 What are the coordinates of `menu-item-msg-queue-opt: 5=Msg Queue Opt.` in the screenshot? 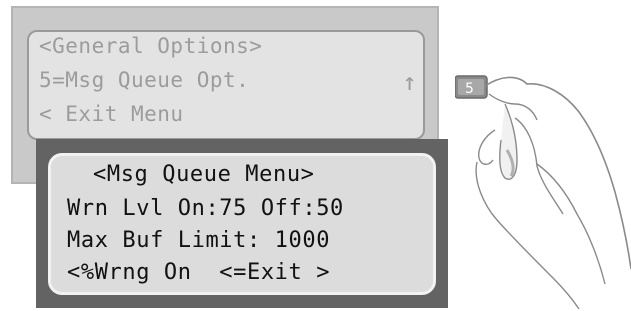 It's located at (144, 80).